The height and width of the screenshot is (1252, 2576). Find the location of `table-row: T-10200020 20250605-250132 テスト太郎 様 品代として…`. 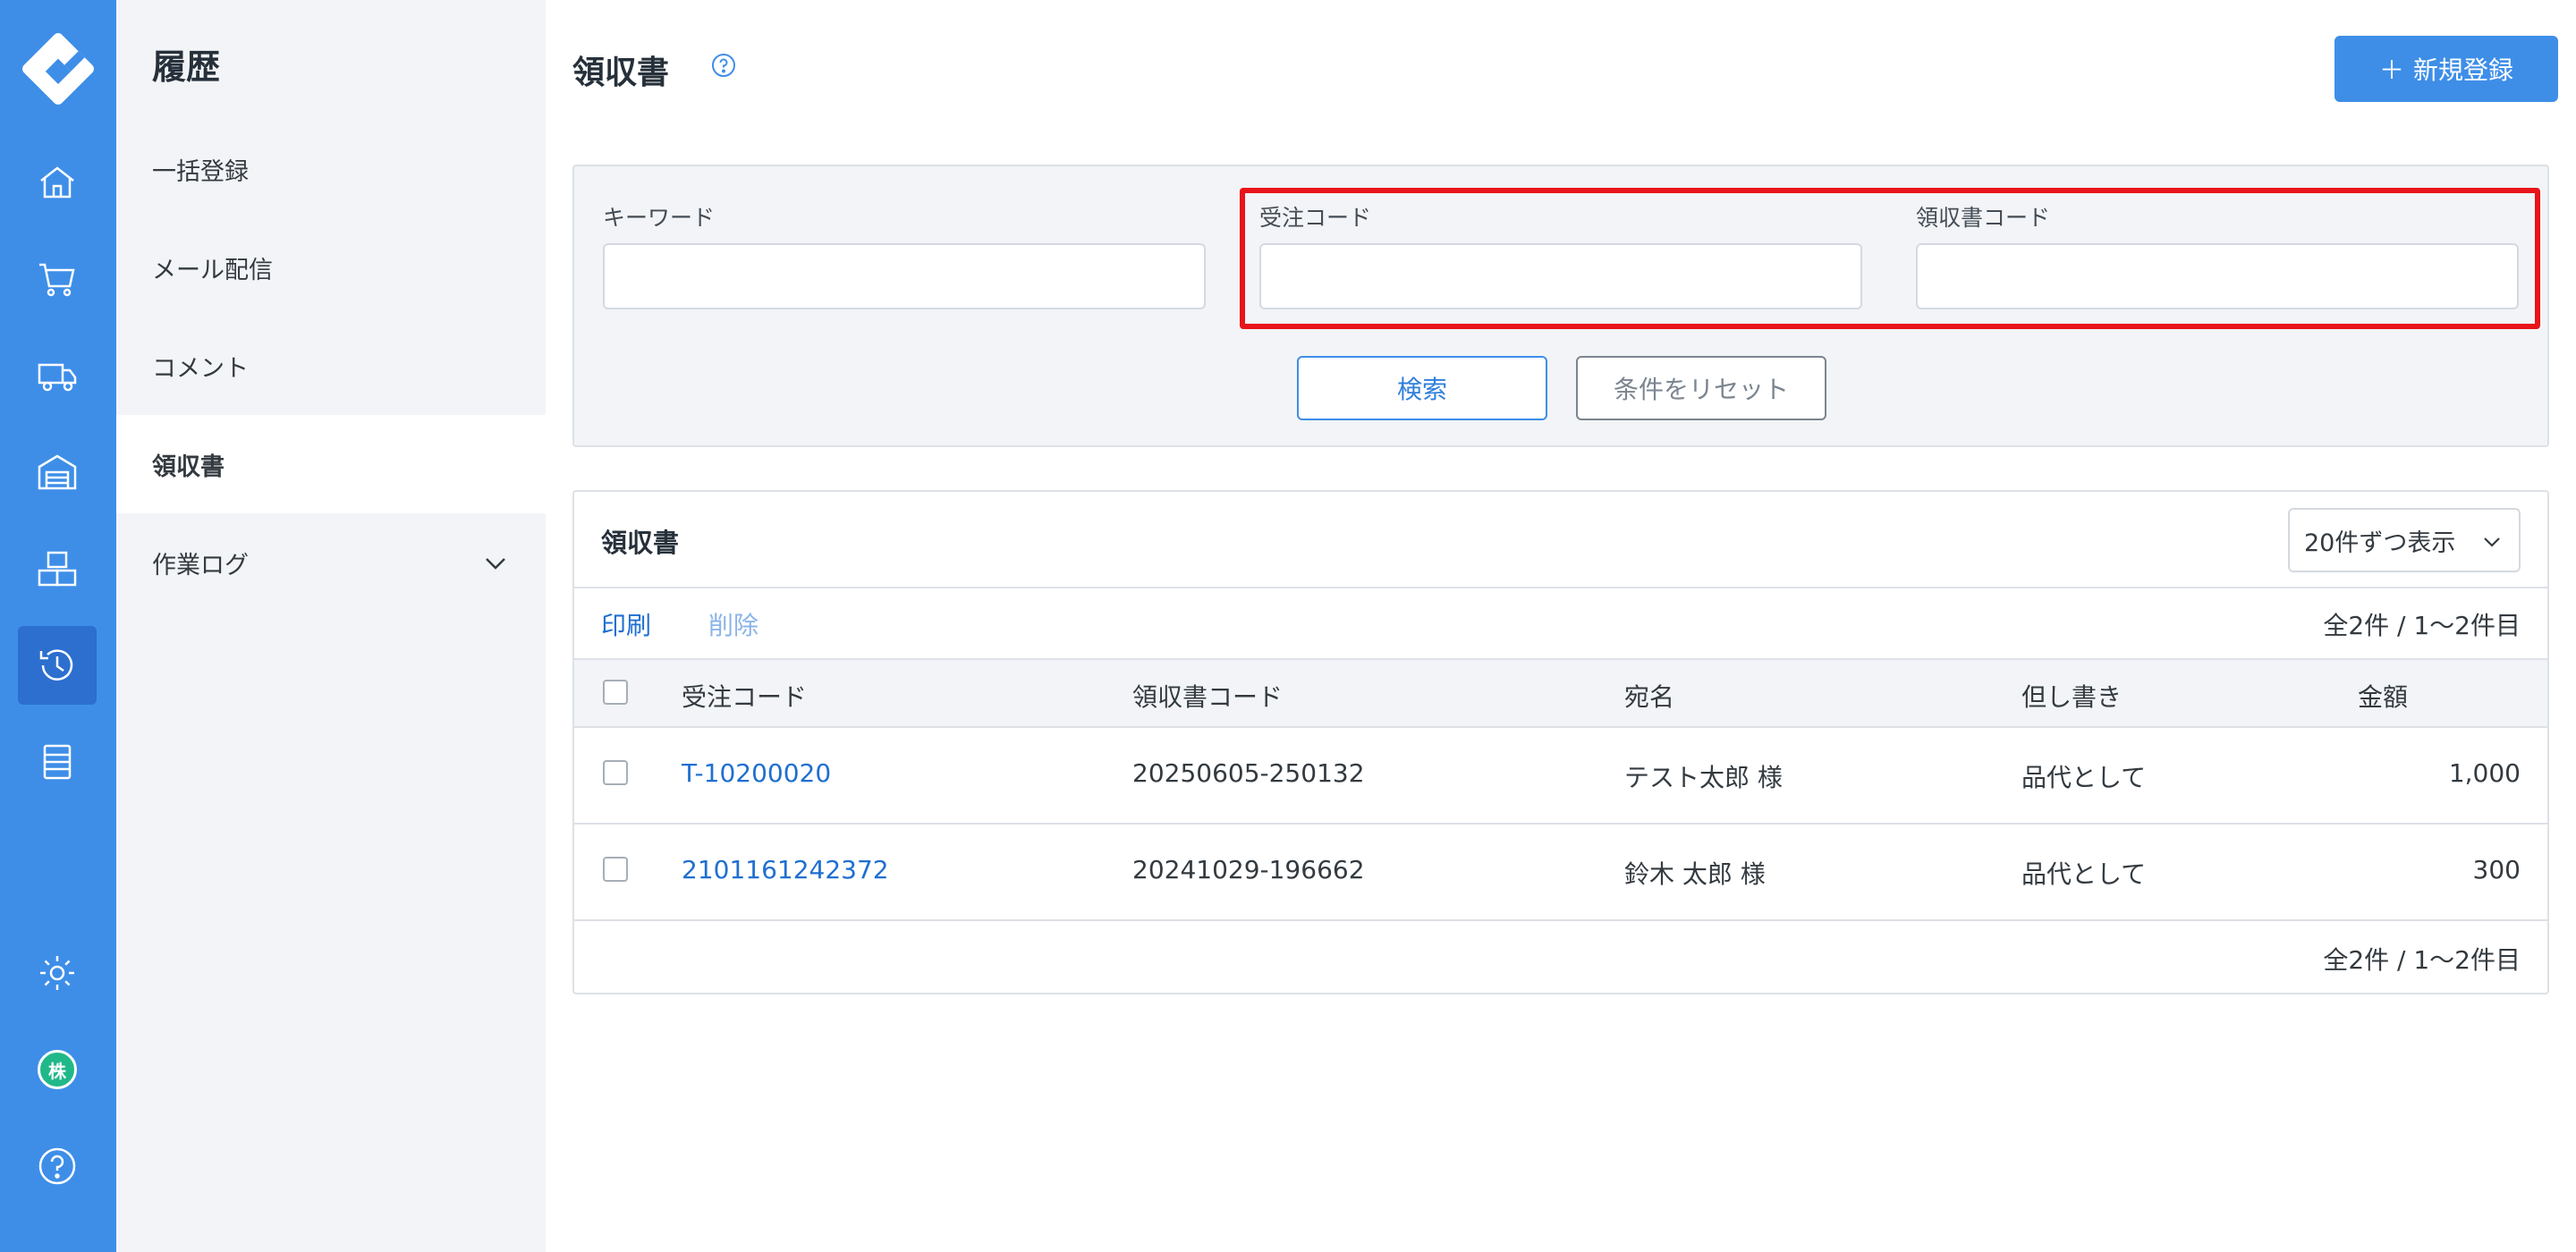

table-row: T-10200020 20250605-250132 テスト太郎 様 品代として… is located at coordinates (1560, 776).